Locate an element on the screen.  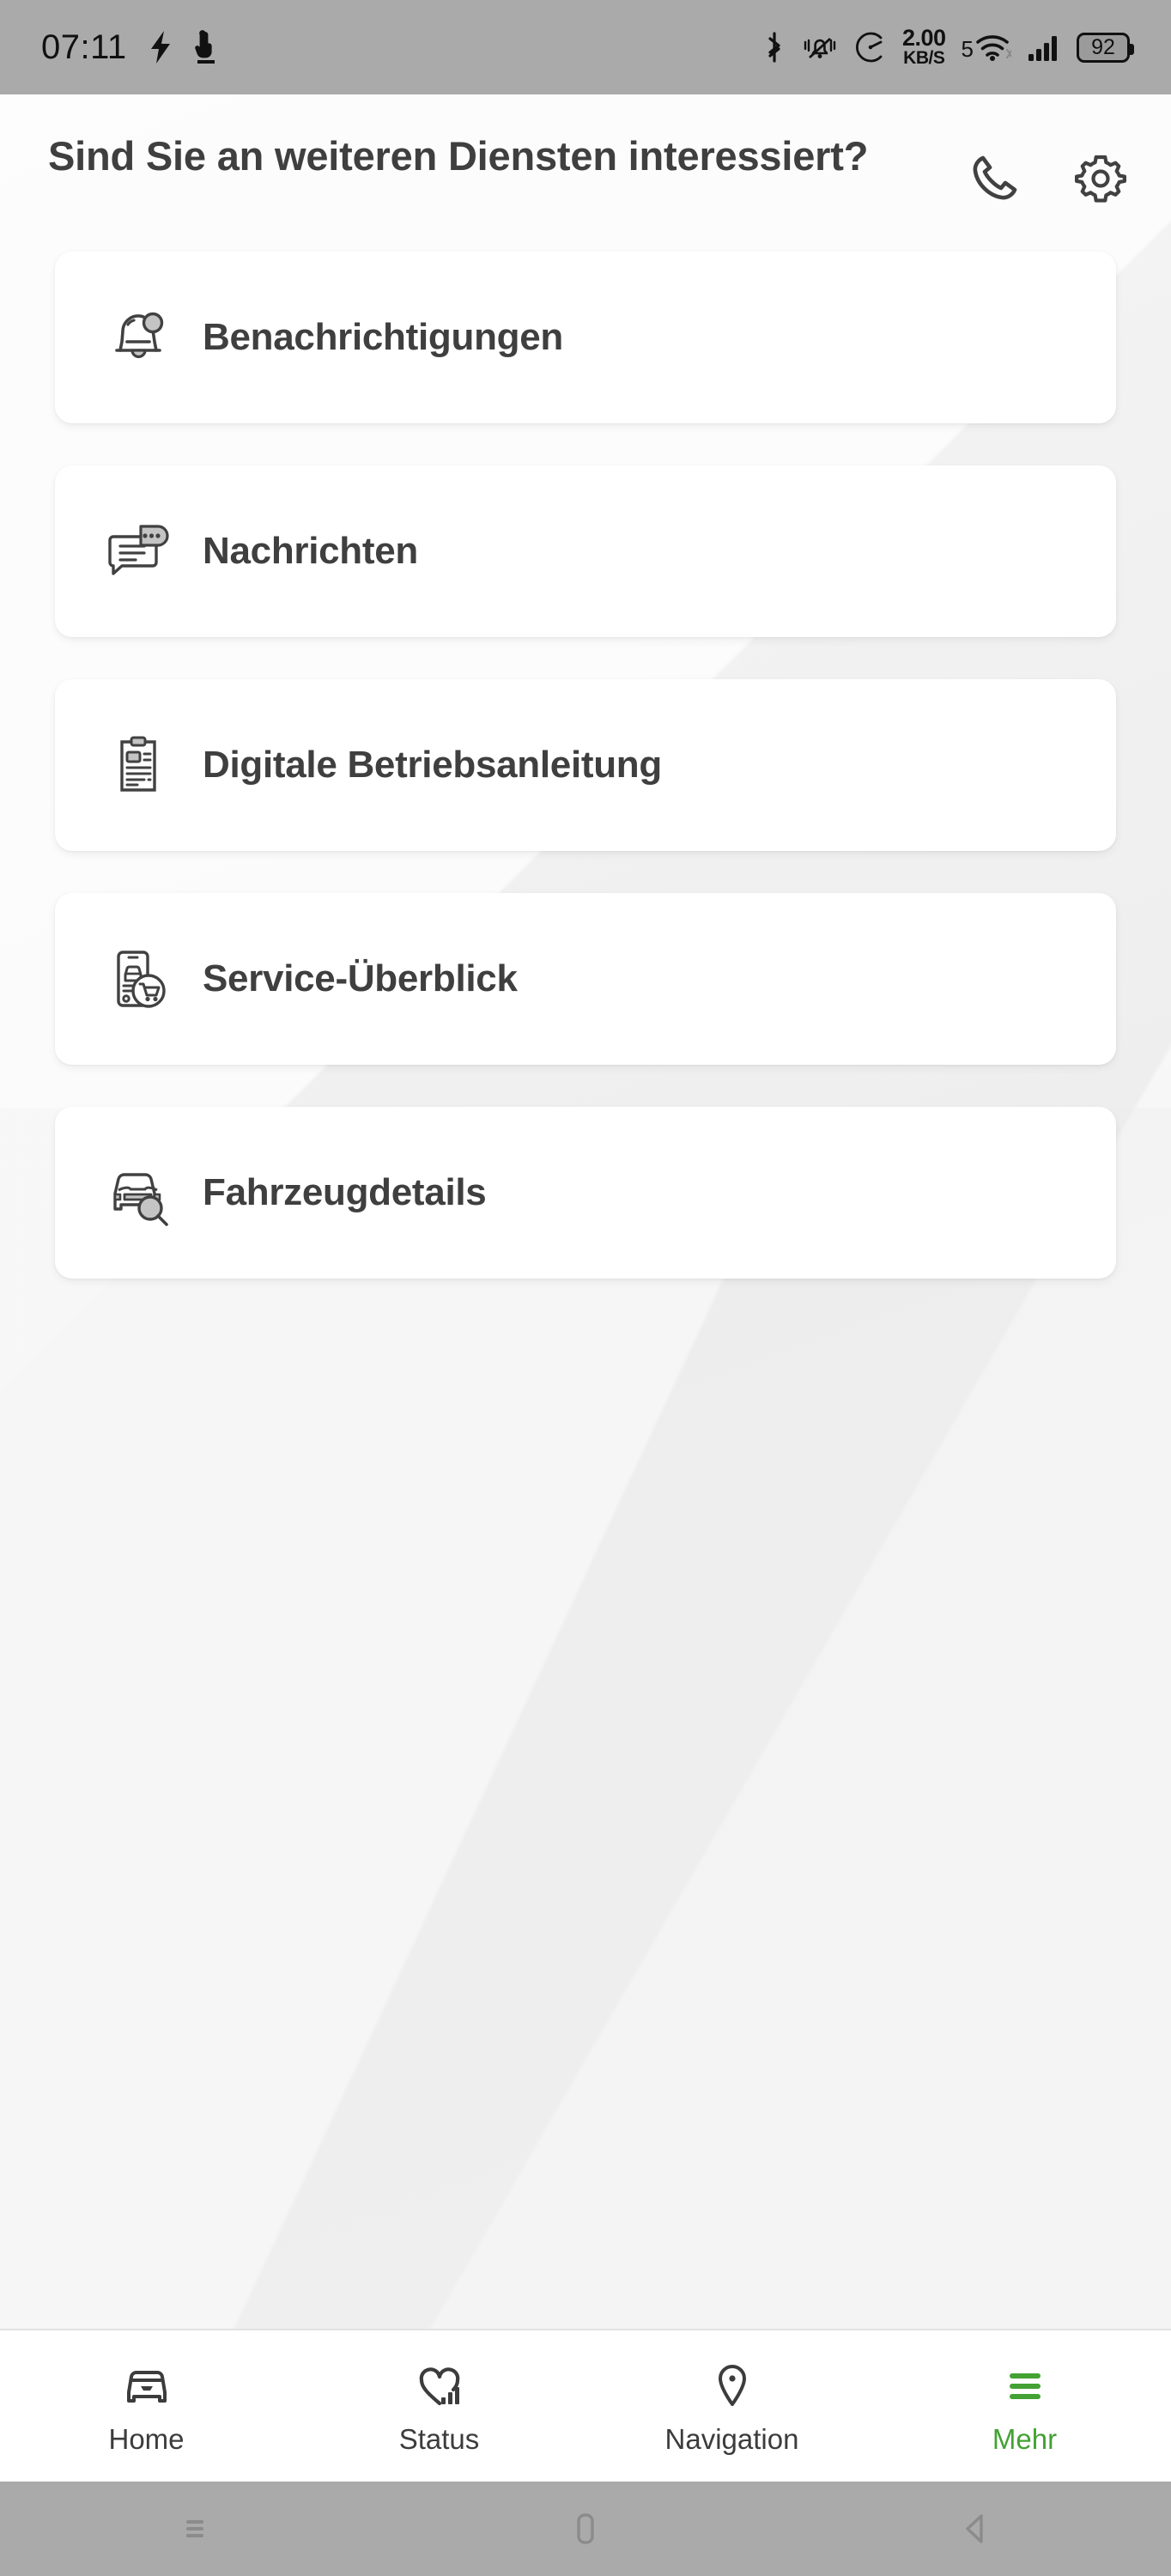
wifi-indicator: 5 is located at coordinates (987, 48).